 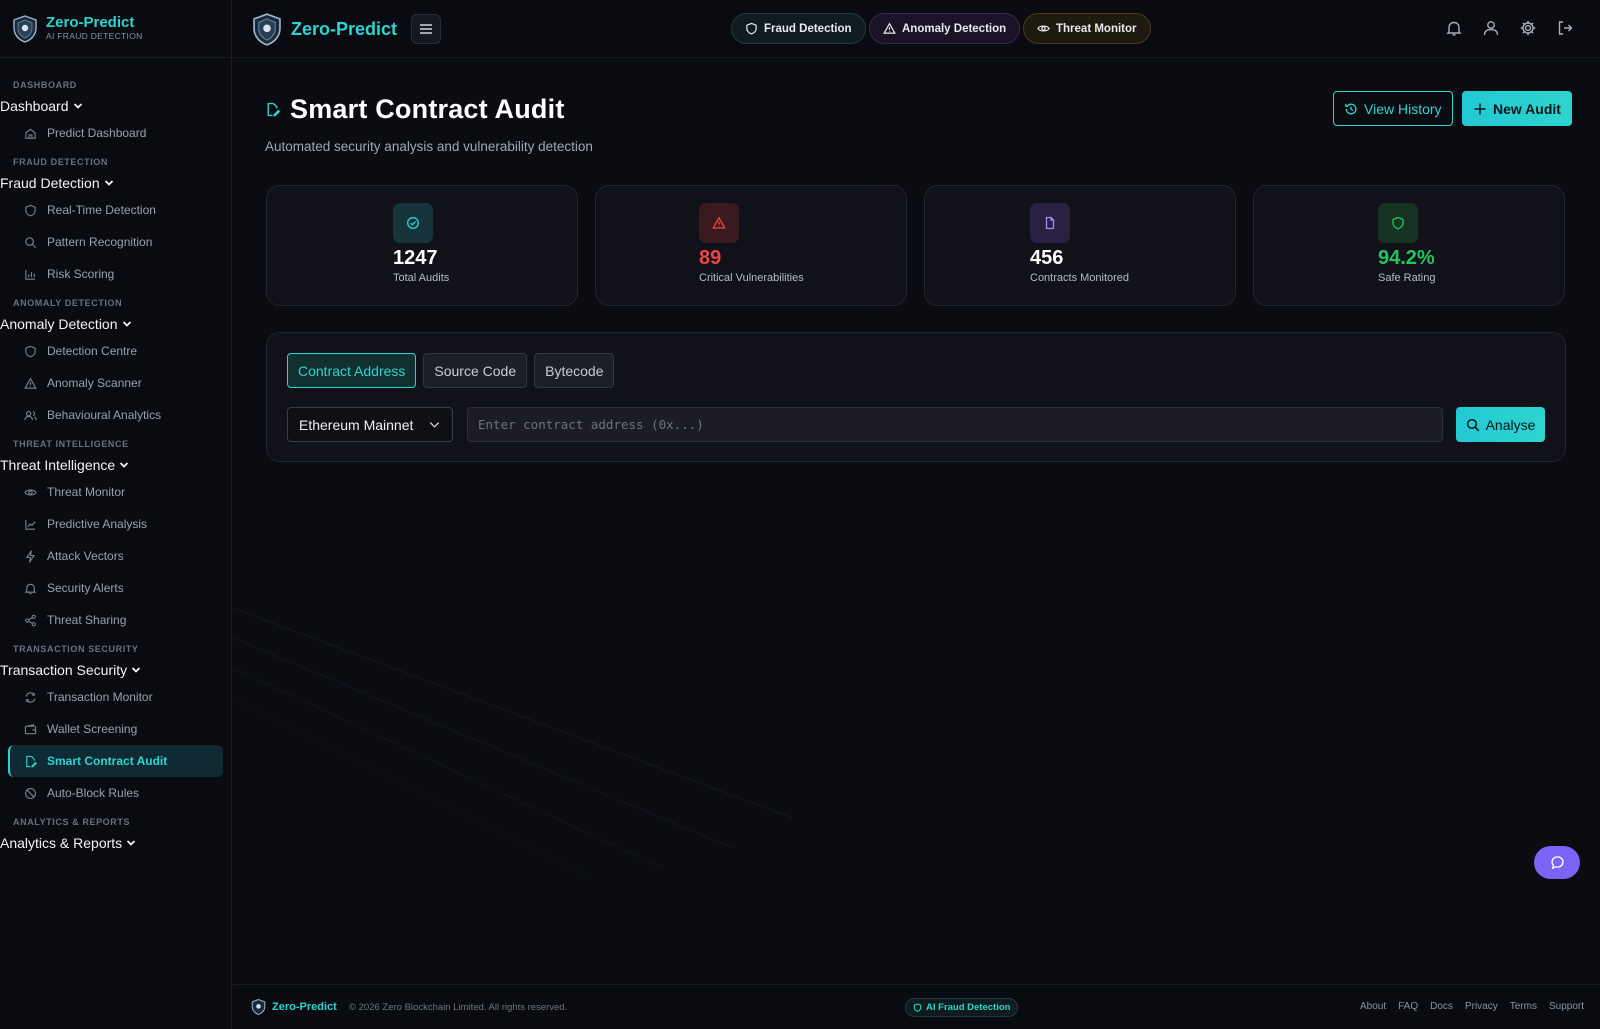 I want to click on analyse-button: Analyse, so click(x=1500, y=424).